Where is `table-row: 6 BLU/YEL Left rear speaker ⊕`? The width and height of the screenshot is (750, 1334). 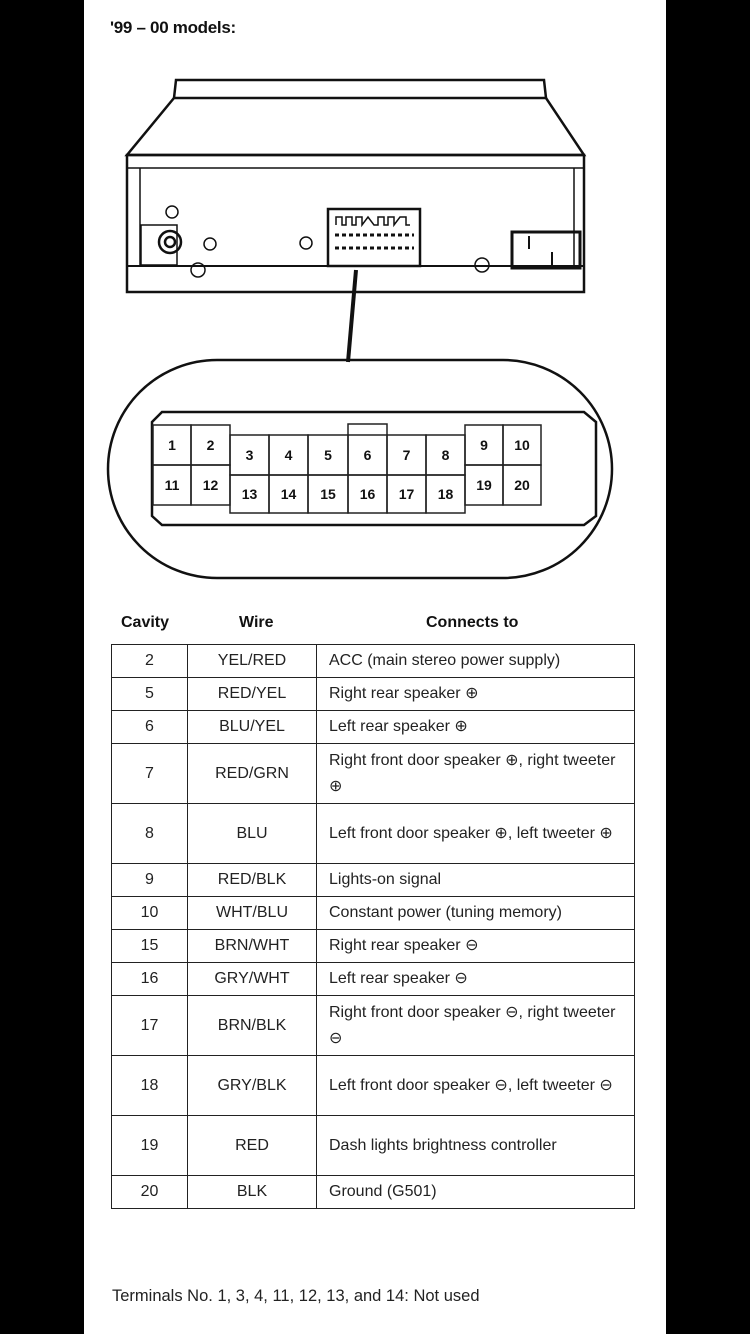 table-row: 6 BLU/YEL Left rear speaker ⊕ is located at coordinates (373, 727).